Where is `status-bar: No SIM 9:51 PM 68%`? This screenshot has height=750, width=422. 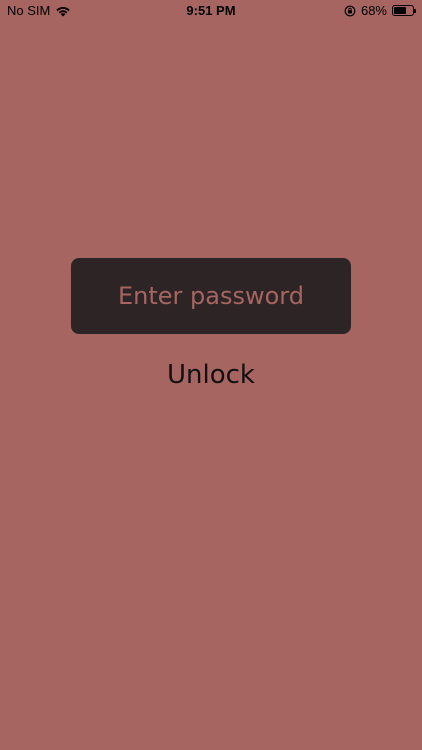
status-bar: No SIM 9:51 PM 68% is located at coordinates (211, 11).